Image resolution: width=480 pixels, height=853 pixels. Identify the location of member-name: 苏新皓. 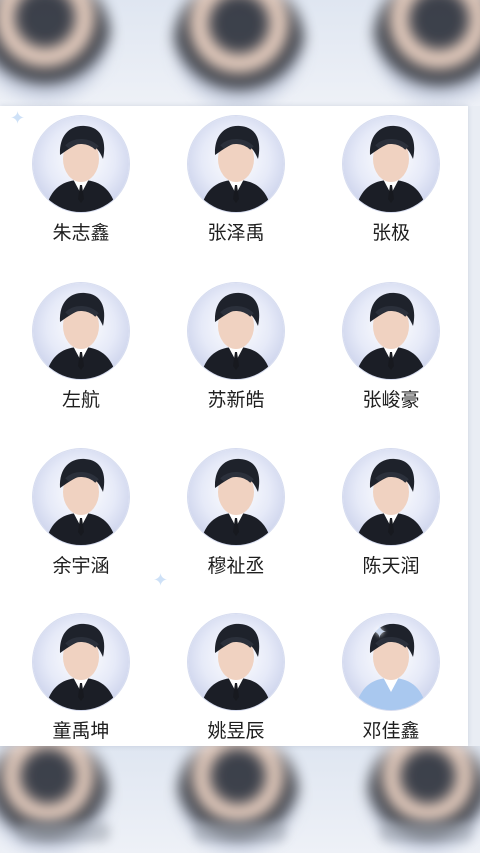
(236, 400).